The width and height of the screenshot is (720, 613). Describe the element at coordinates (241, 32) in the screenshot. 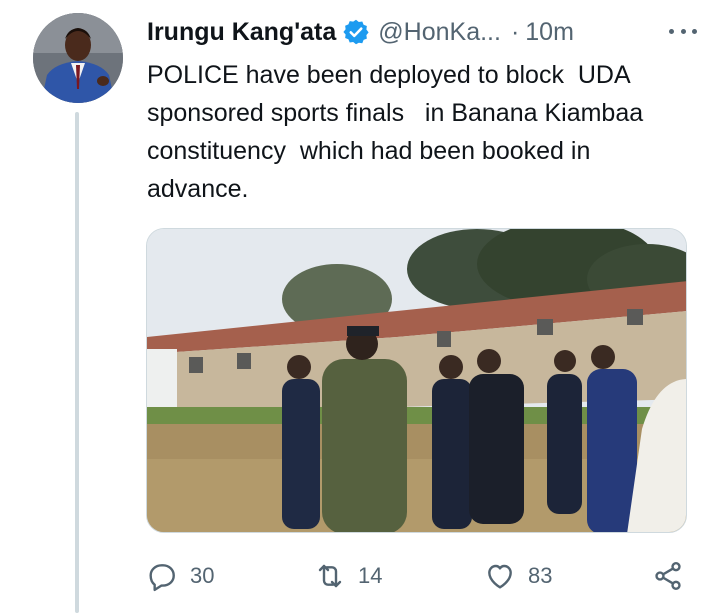

I see `author-name: Irungu Kang'ata` at that location.